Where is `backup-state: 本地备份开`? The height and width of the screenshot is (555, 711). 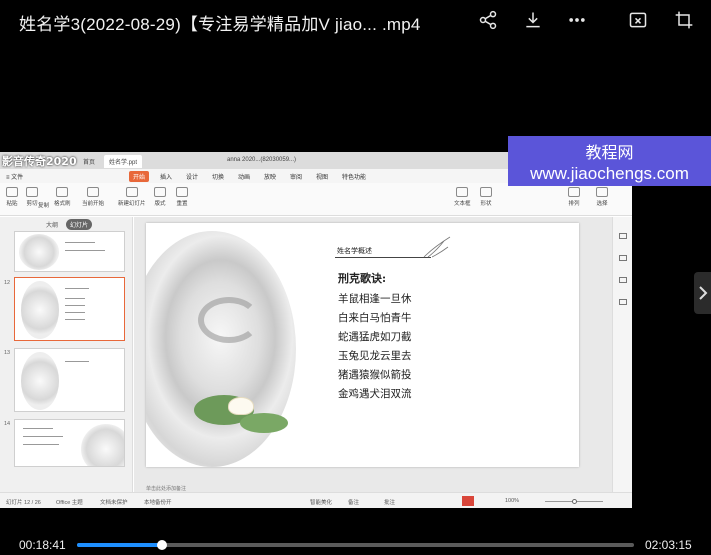 backup-state: 本地备份开 is located at coordinates (158, 503).